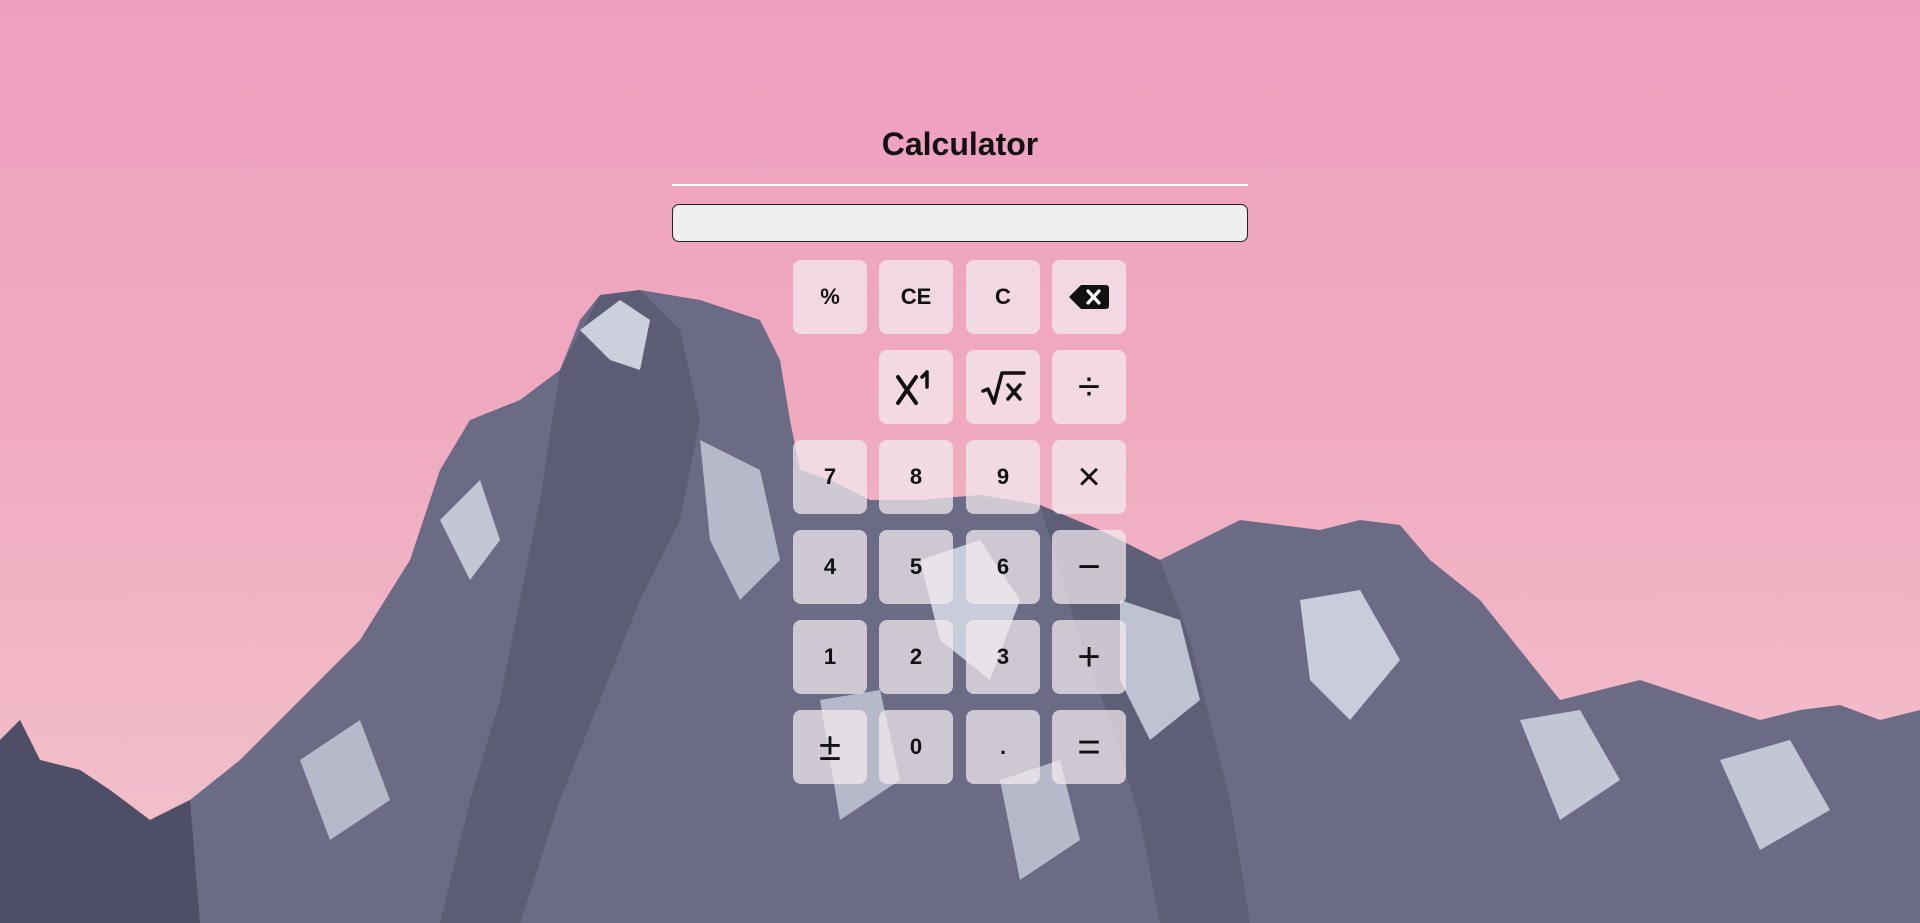  What do you see at coordinates (960, 185) in the screenshot?
I see `title-divider` at bounding box center [960, 185].